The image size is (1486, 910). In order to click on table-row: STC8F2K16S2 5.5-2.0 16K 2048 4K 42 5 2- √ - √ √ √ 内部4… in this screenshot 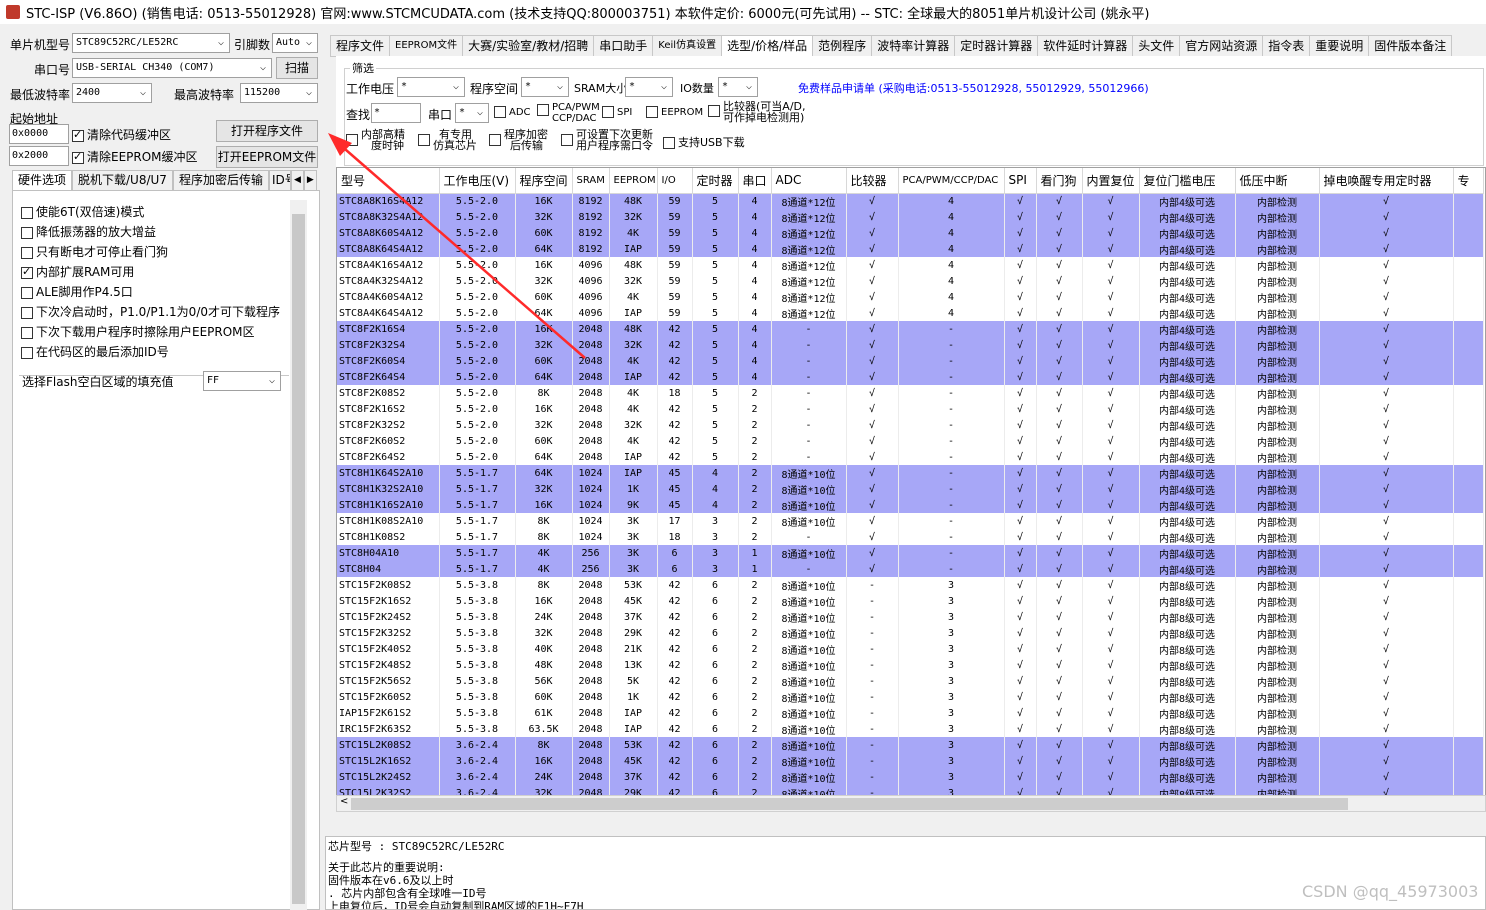, I will do `click(910, 409)`.